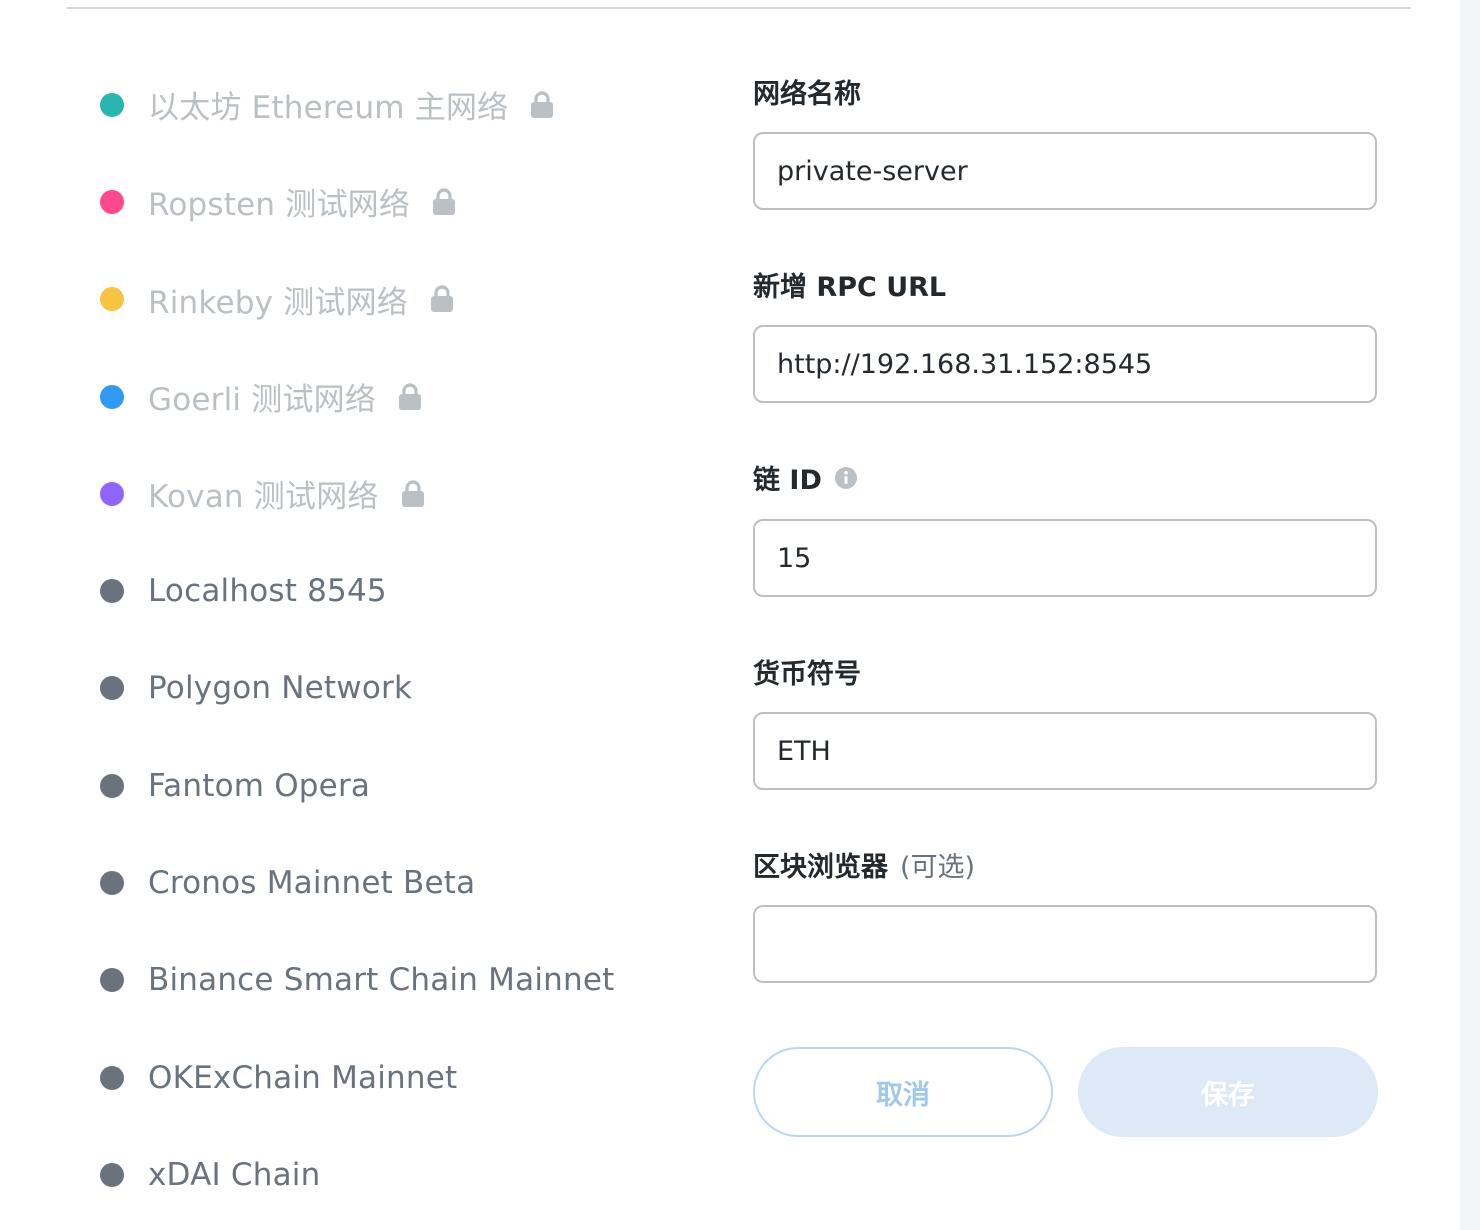  What do you see at coordinates (807, 674) in the screenshot?
I see `currency-symbol-label: 货币符号` at bounding box center [807, 674].